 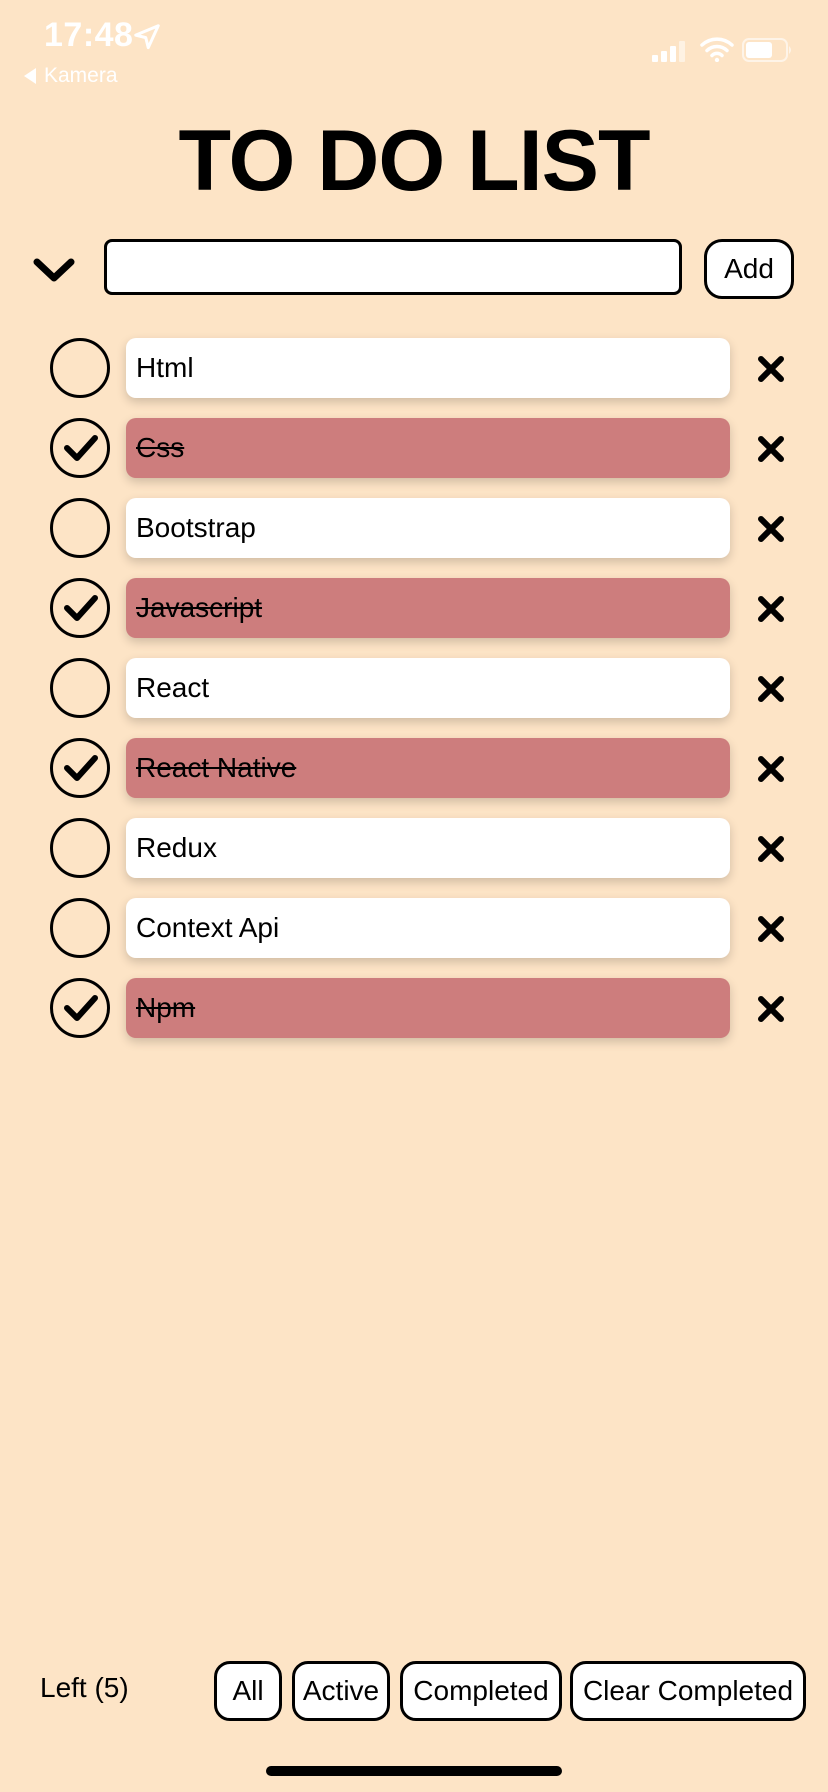 I want to click on todo-text: Html, so click(x=428, y=368).